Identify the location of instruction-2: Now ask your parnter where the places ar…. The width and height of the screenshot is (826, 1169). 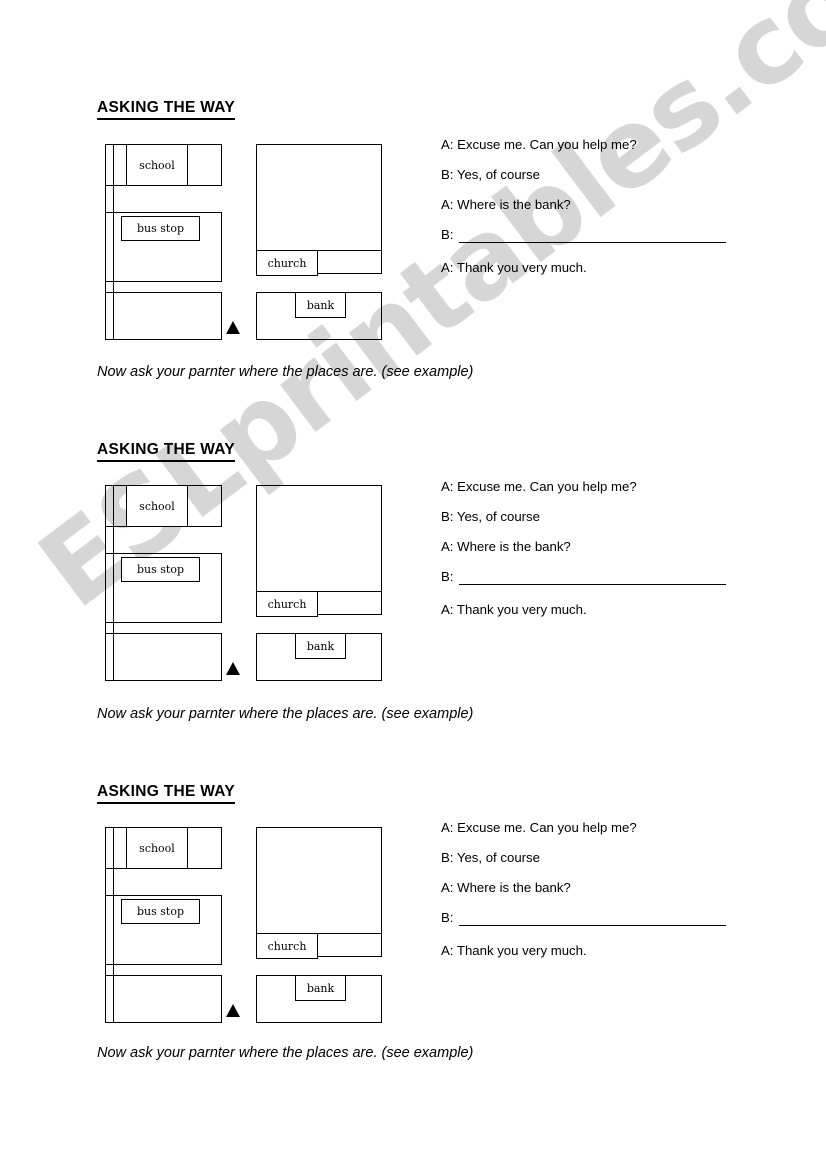
(285, 714).